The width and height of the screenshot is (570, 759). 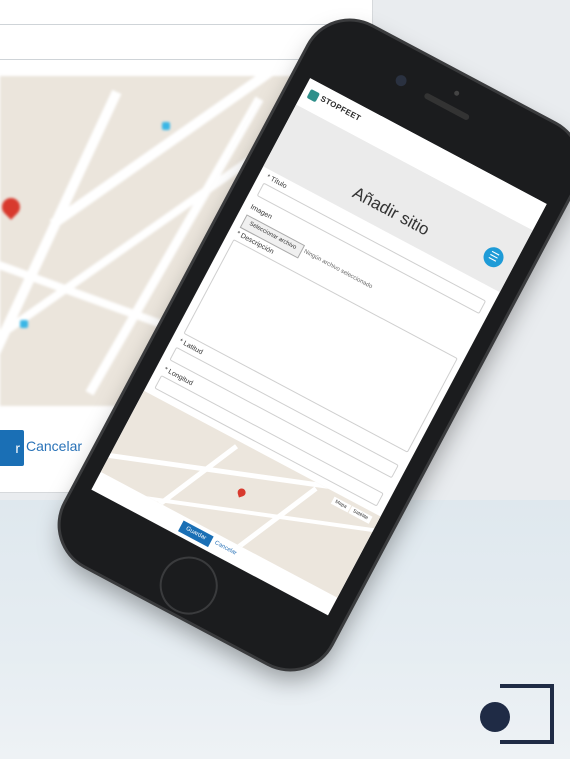 I want to click on brand-logo, so click(x=520, y=716).